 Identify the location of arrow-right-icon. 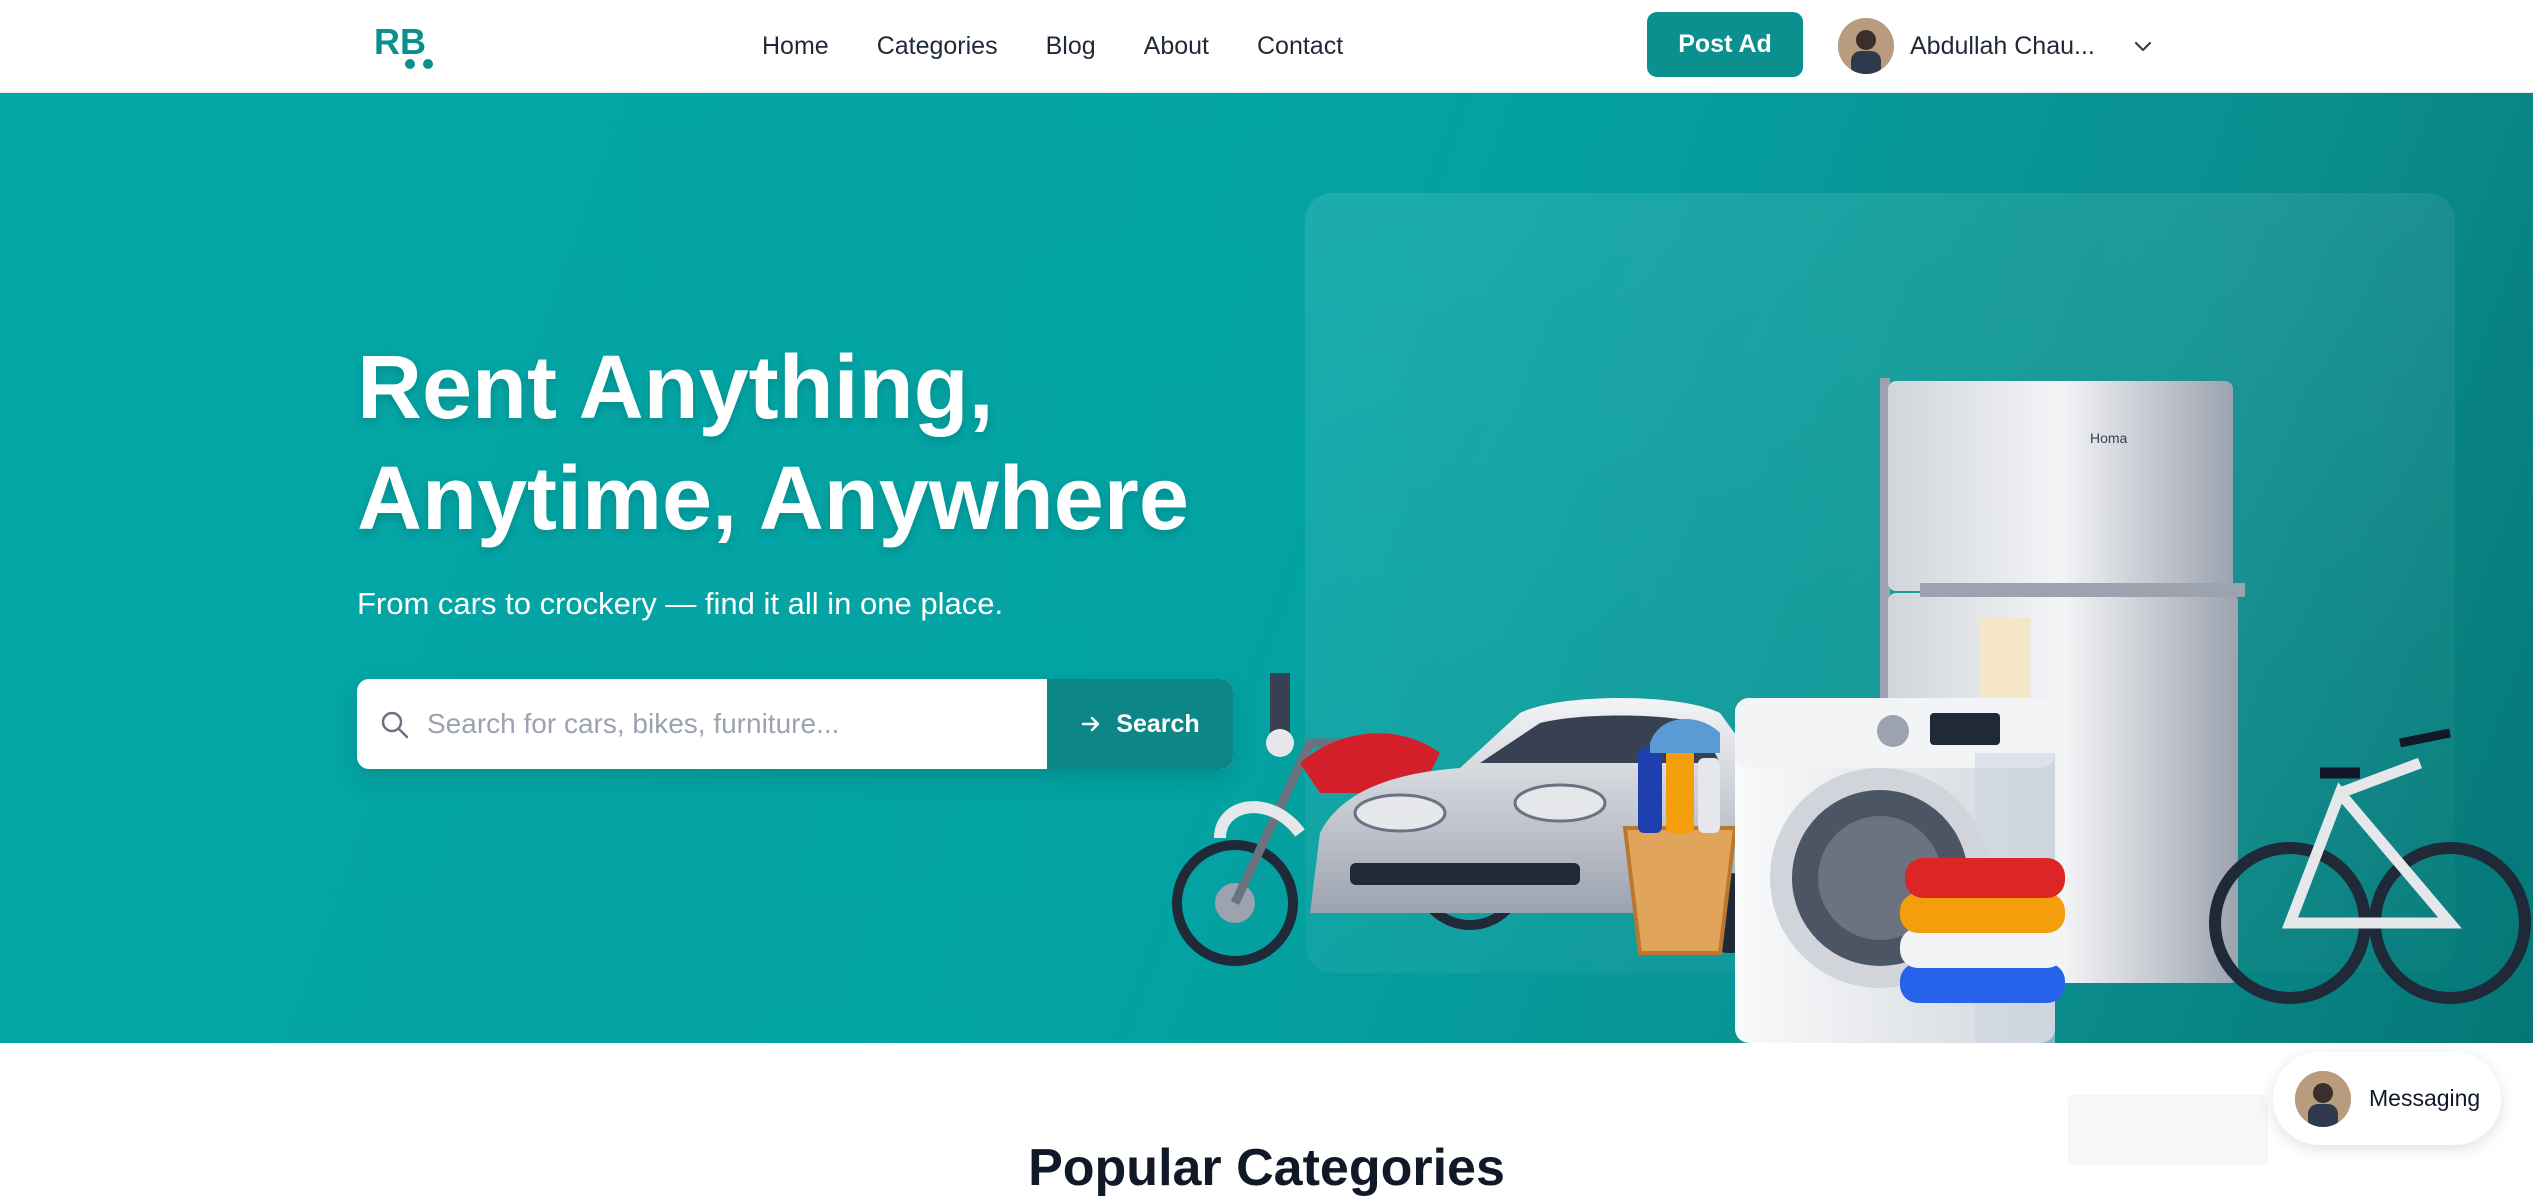
(1091, 724).